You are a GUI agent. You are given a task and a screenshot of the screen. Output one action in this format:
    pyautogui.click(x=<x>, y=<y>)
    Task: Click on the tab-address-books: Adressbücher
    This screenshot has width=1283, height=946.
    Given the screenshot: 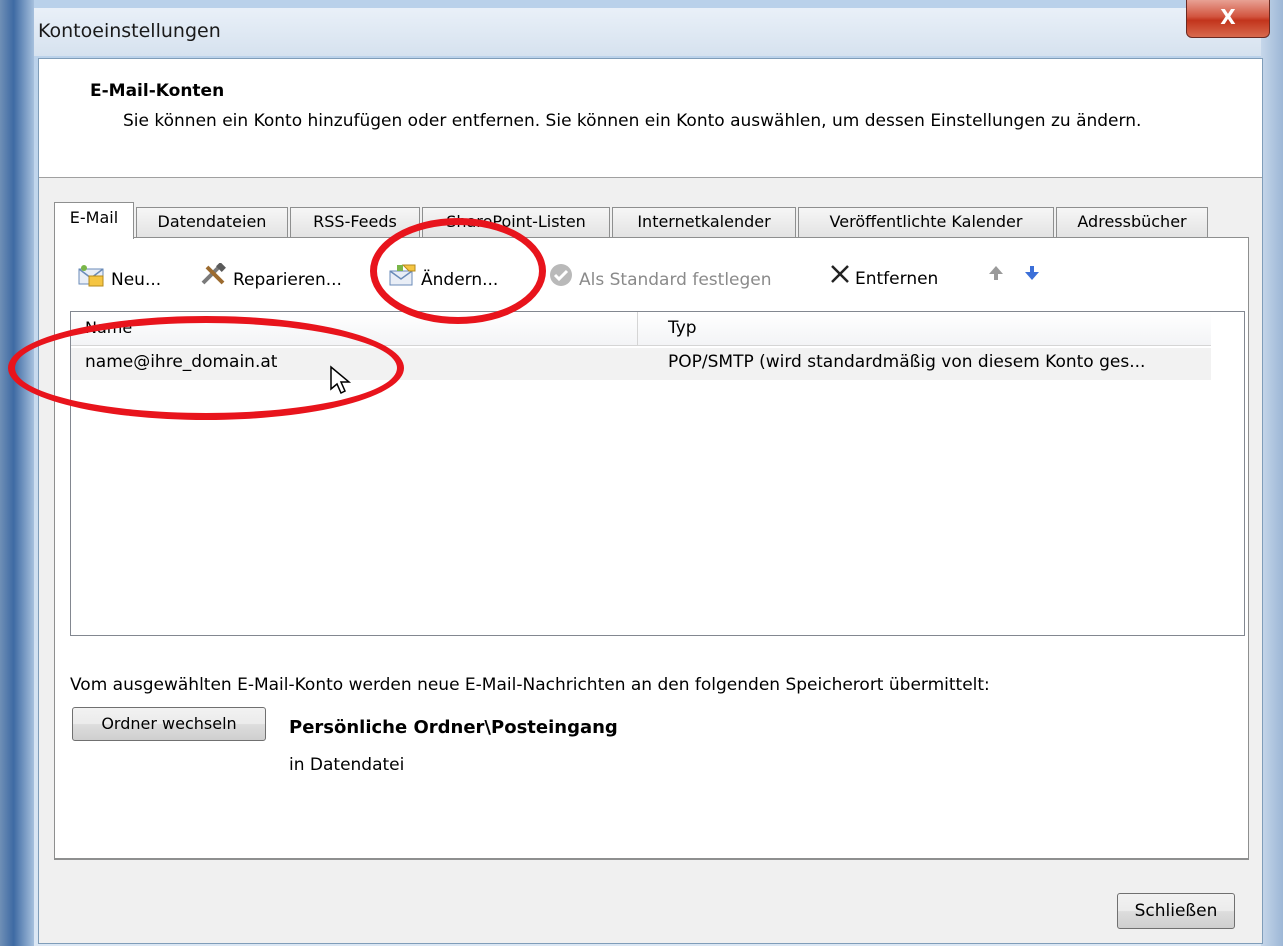 What is the action you would take?
    pyautogui.click(x=1132, y=222)
    